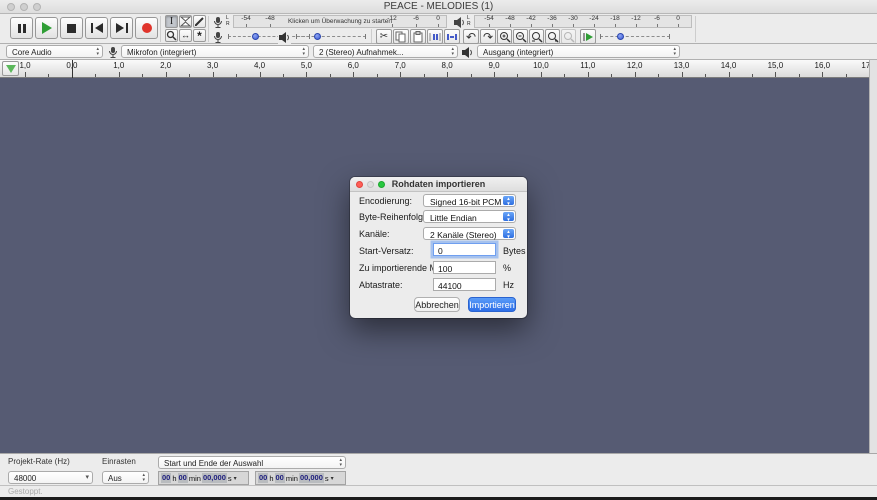 The width and height of the screenshot is (877, 500). Describe the element at coordinates (464, 249) in the screenshot. I see `start-offset-input: 0` at that location.